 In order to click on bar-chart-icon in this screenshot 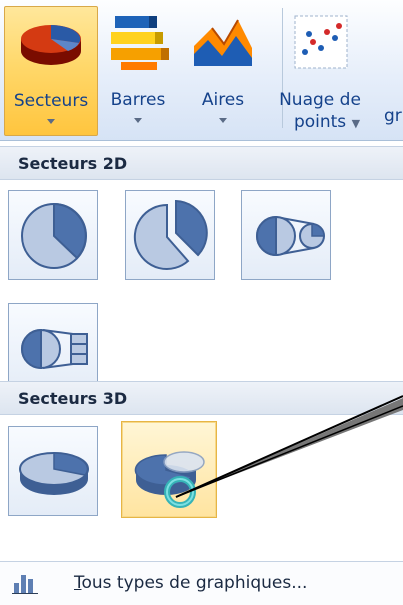, I will do `click(140, 43)`.